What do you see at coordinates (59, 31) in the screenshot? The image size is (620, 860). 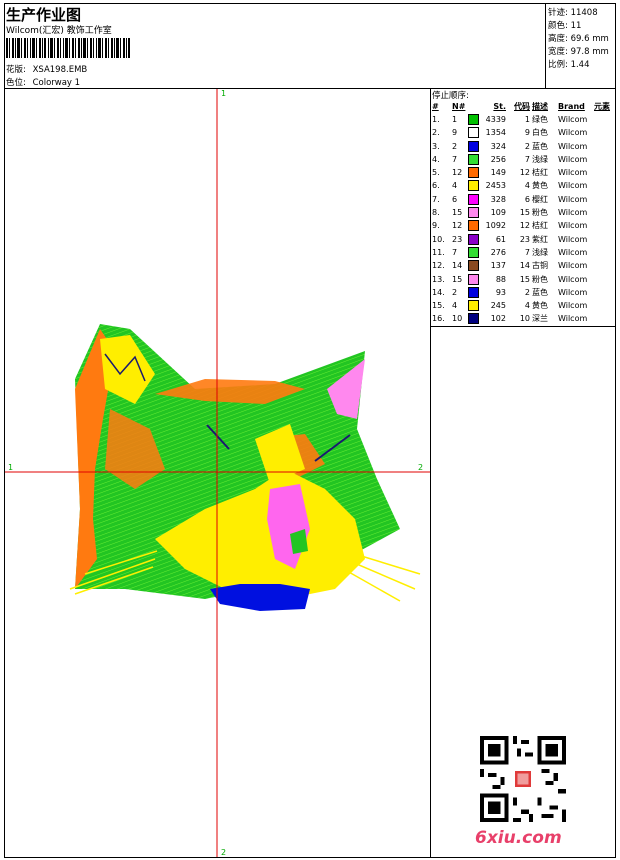 I see `studio-subtitle: Wilcom(汇宏) 教饰工作室` at bounding box center [59, 31].